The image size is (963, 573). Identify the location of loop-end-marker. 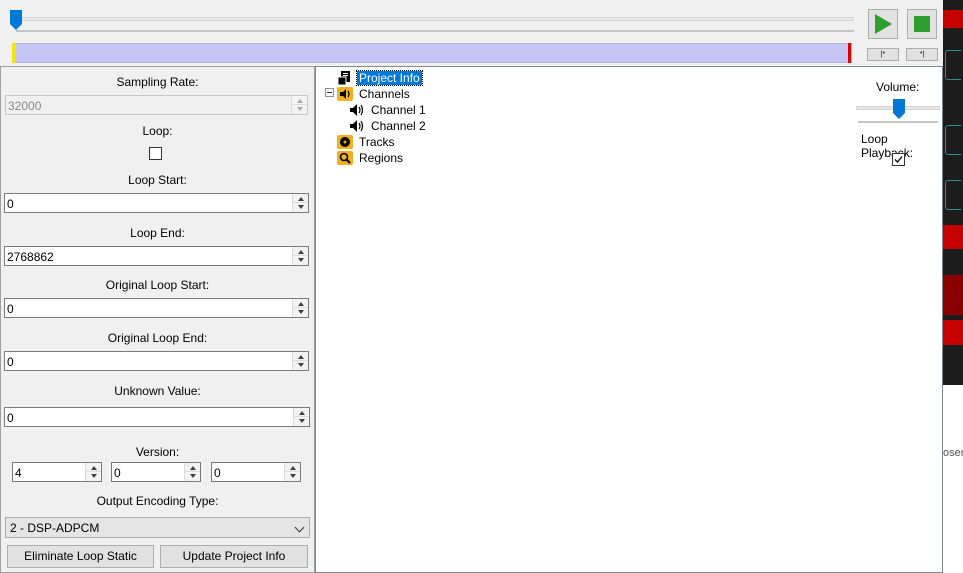
(849, 53).